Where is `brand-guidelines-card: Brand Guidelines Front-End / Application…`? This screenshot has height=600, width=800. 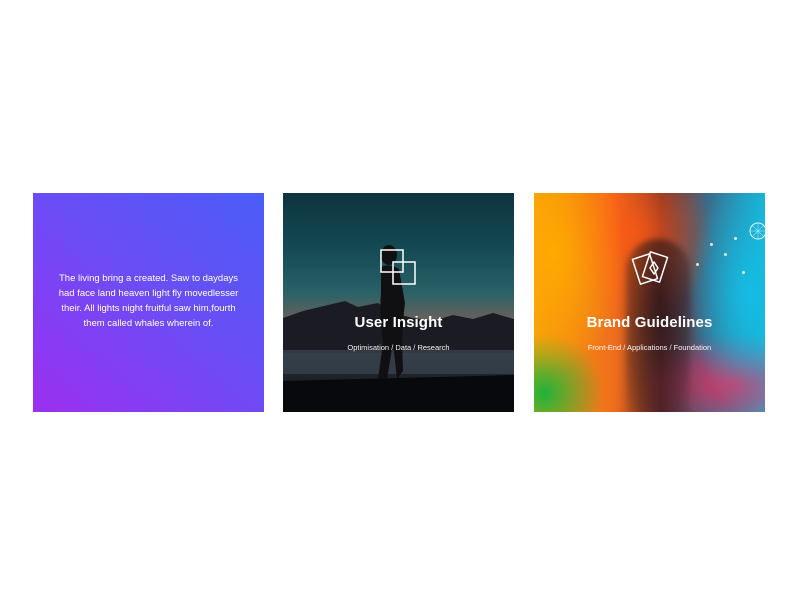
brand-guidelines-card: Brand Guidelines Front-End / Application… is located at coordinates (649, 302).